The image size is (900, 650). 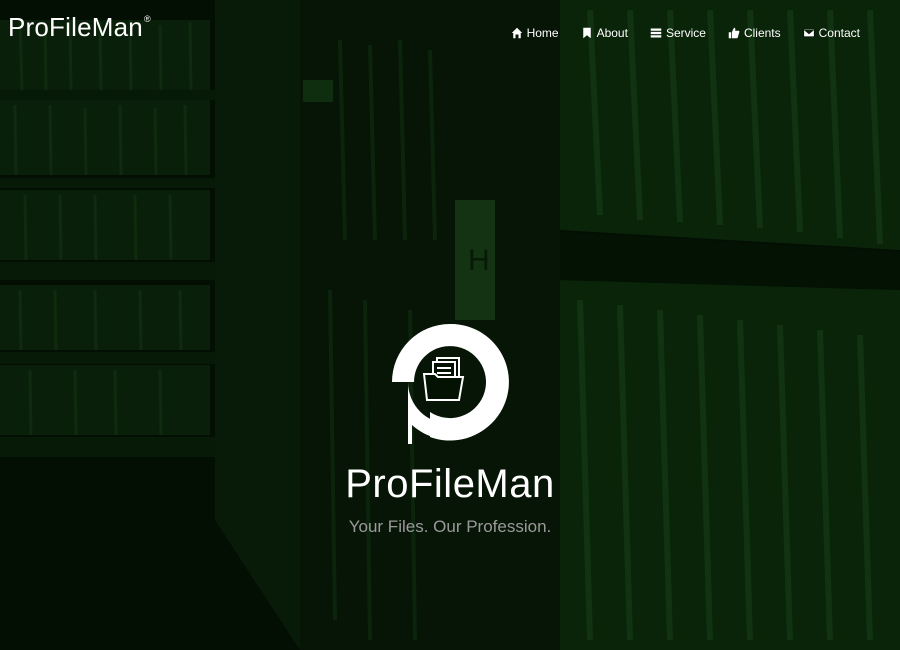 I want to click on hero-tagline: Your Files. Our Profession., so click(x=450, y=526).